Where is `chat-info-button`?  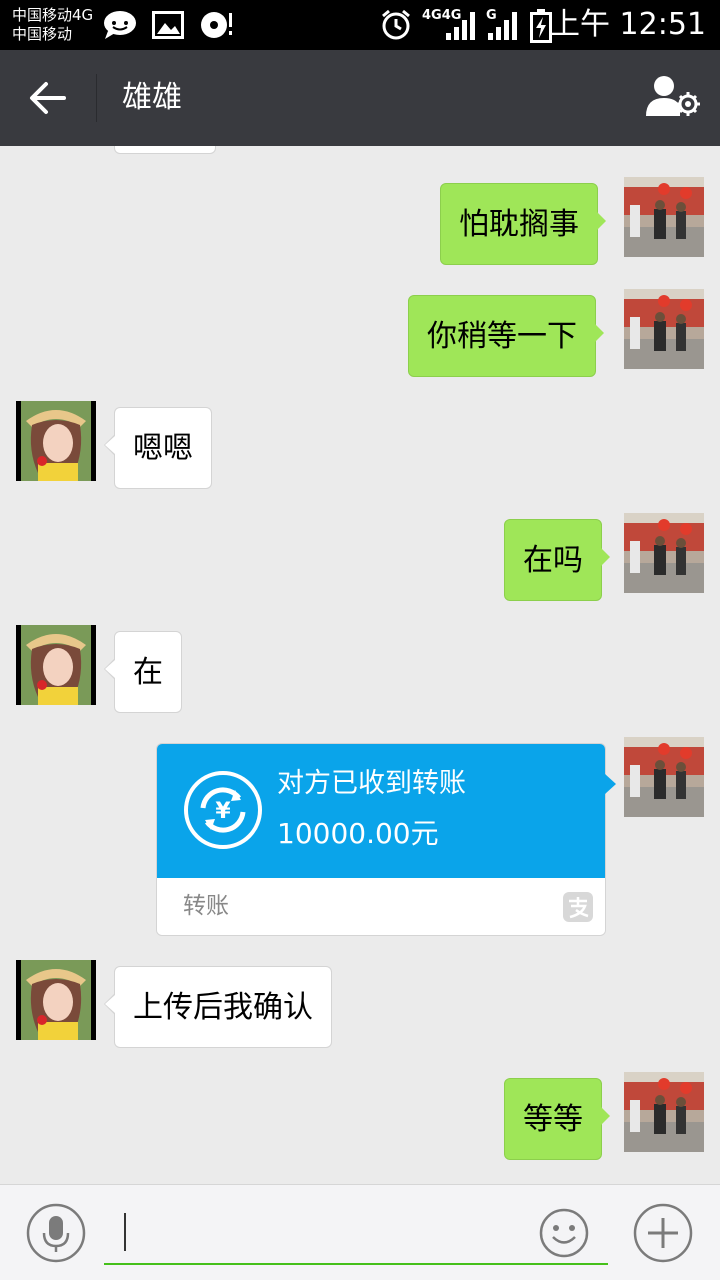
chat-info-button is located at coordinates (673, 97).